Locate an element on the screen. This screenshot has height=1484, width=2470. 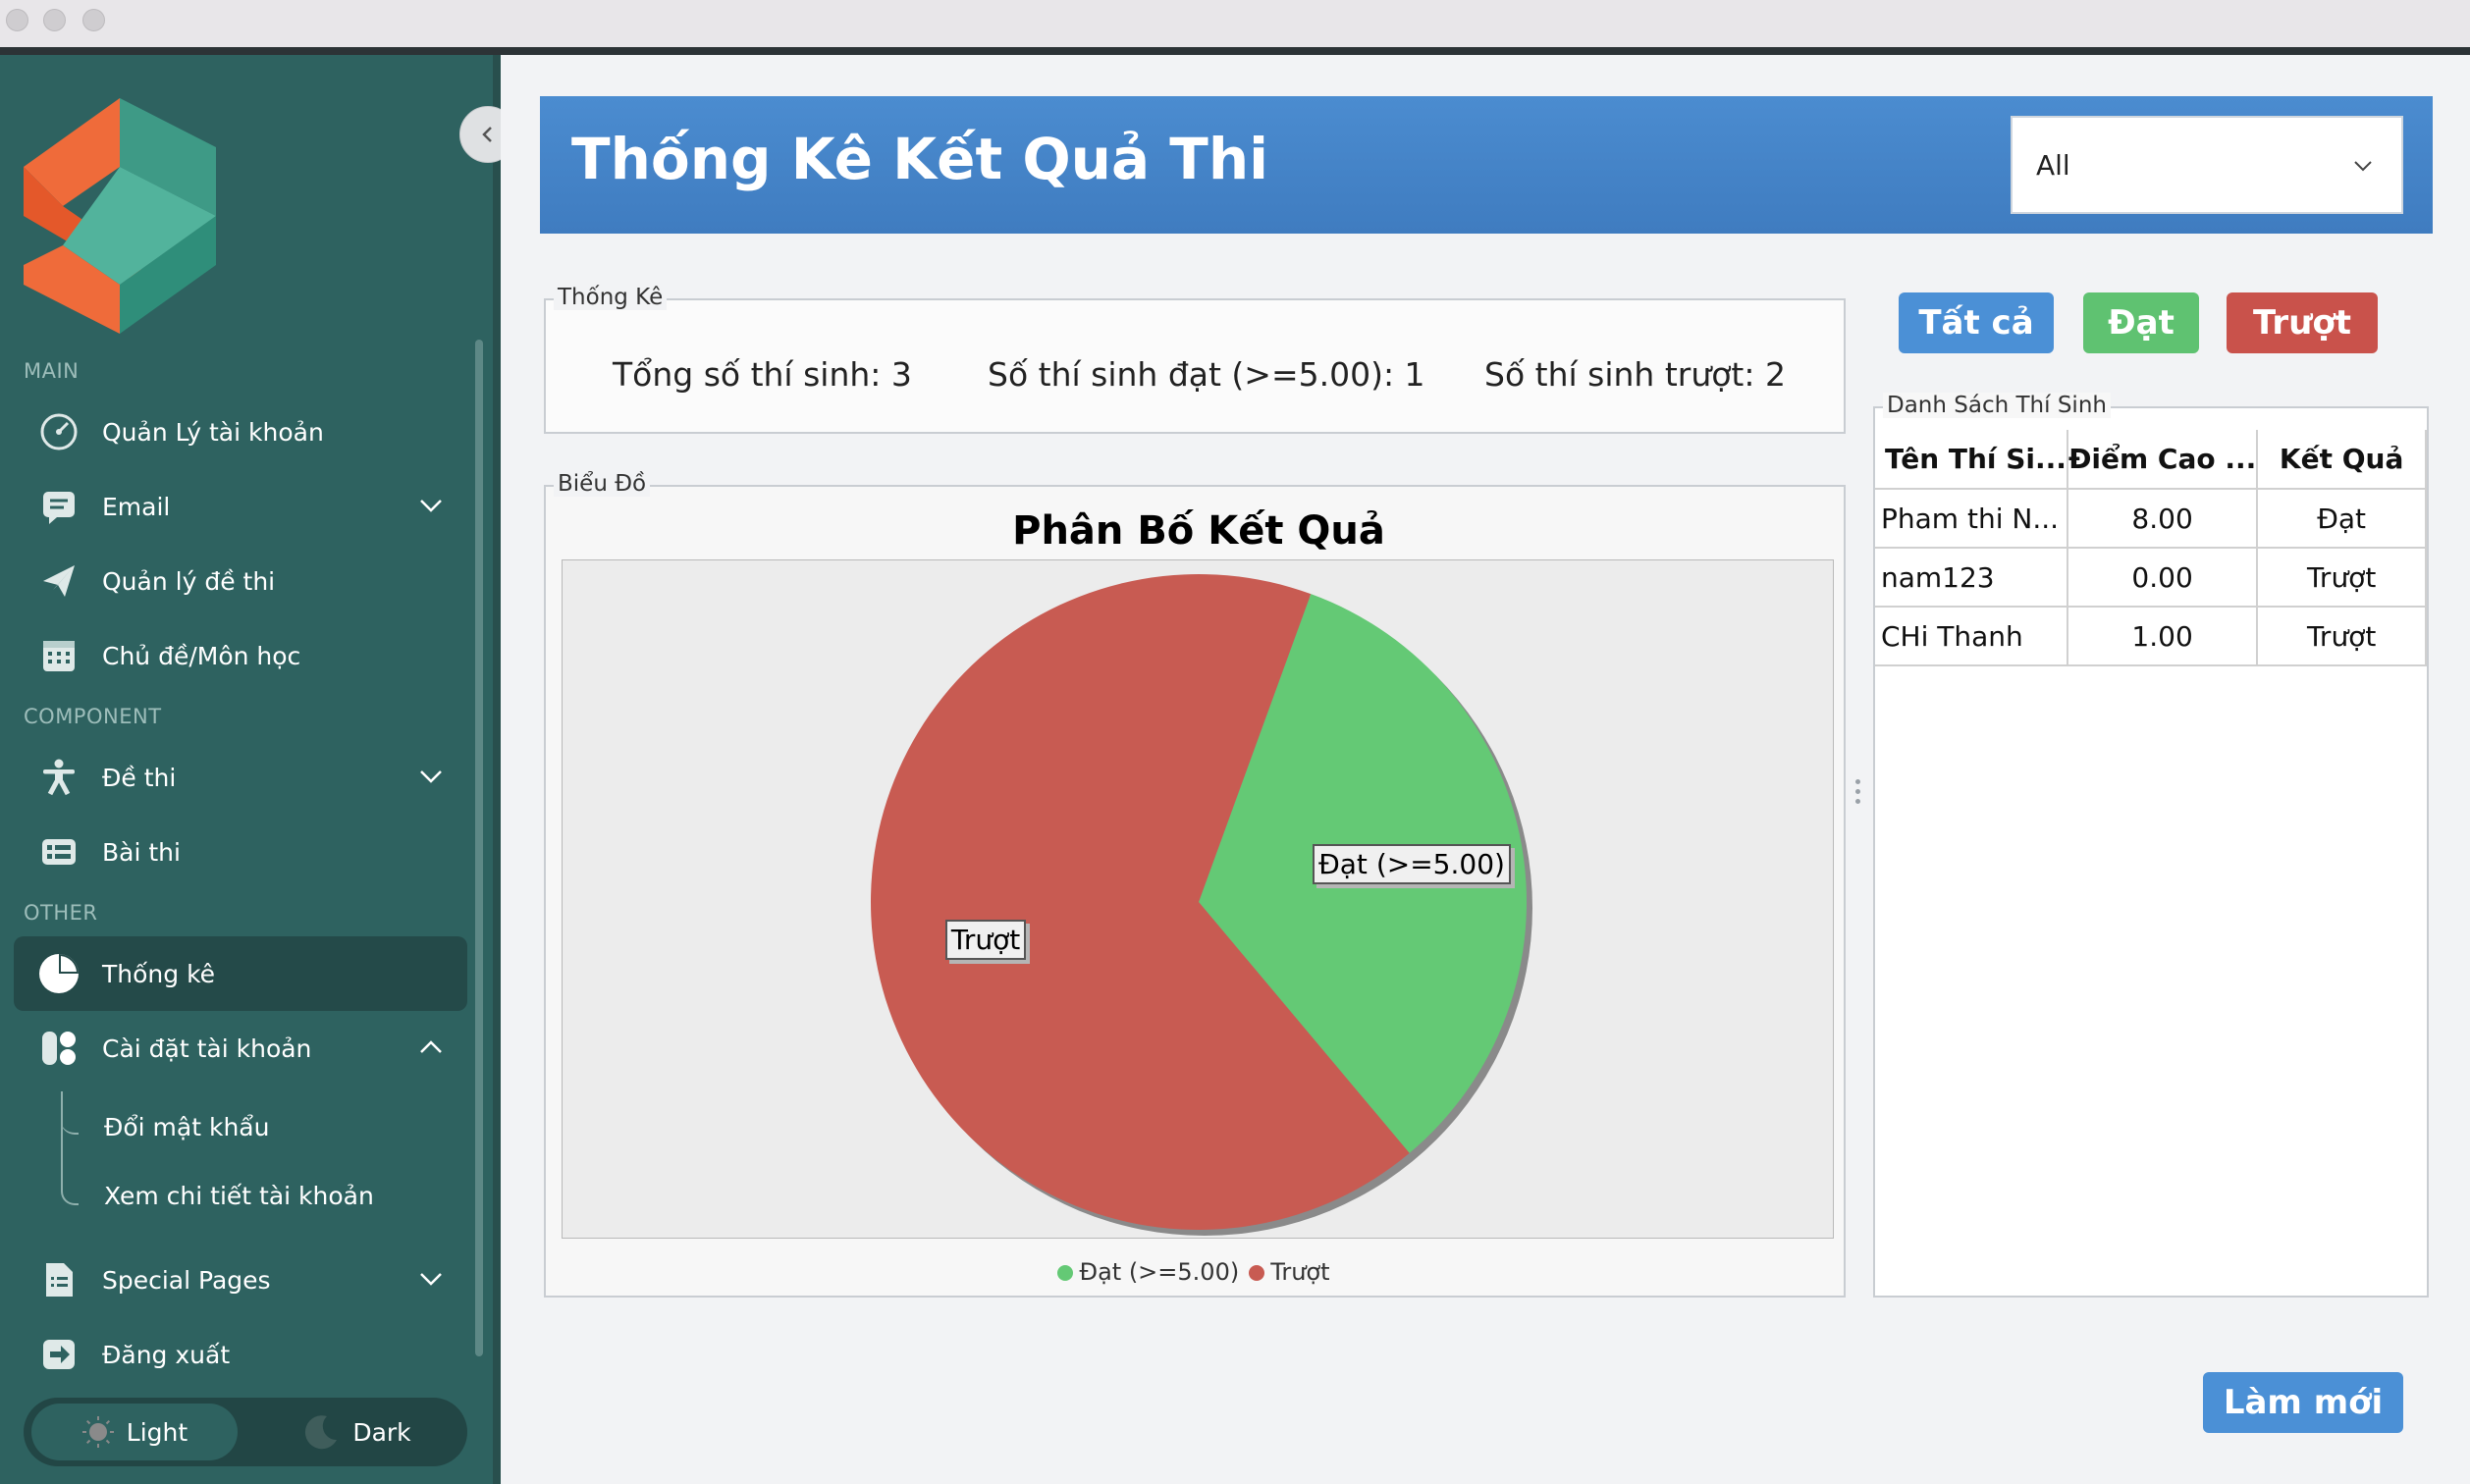
sidebar-item-tests: Bài thi is located at coordinates (241, 852).